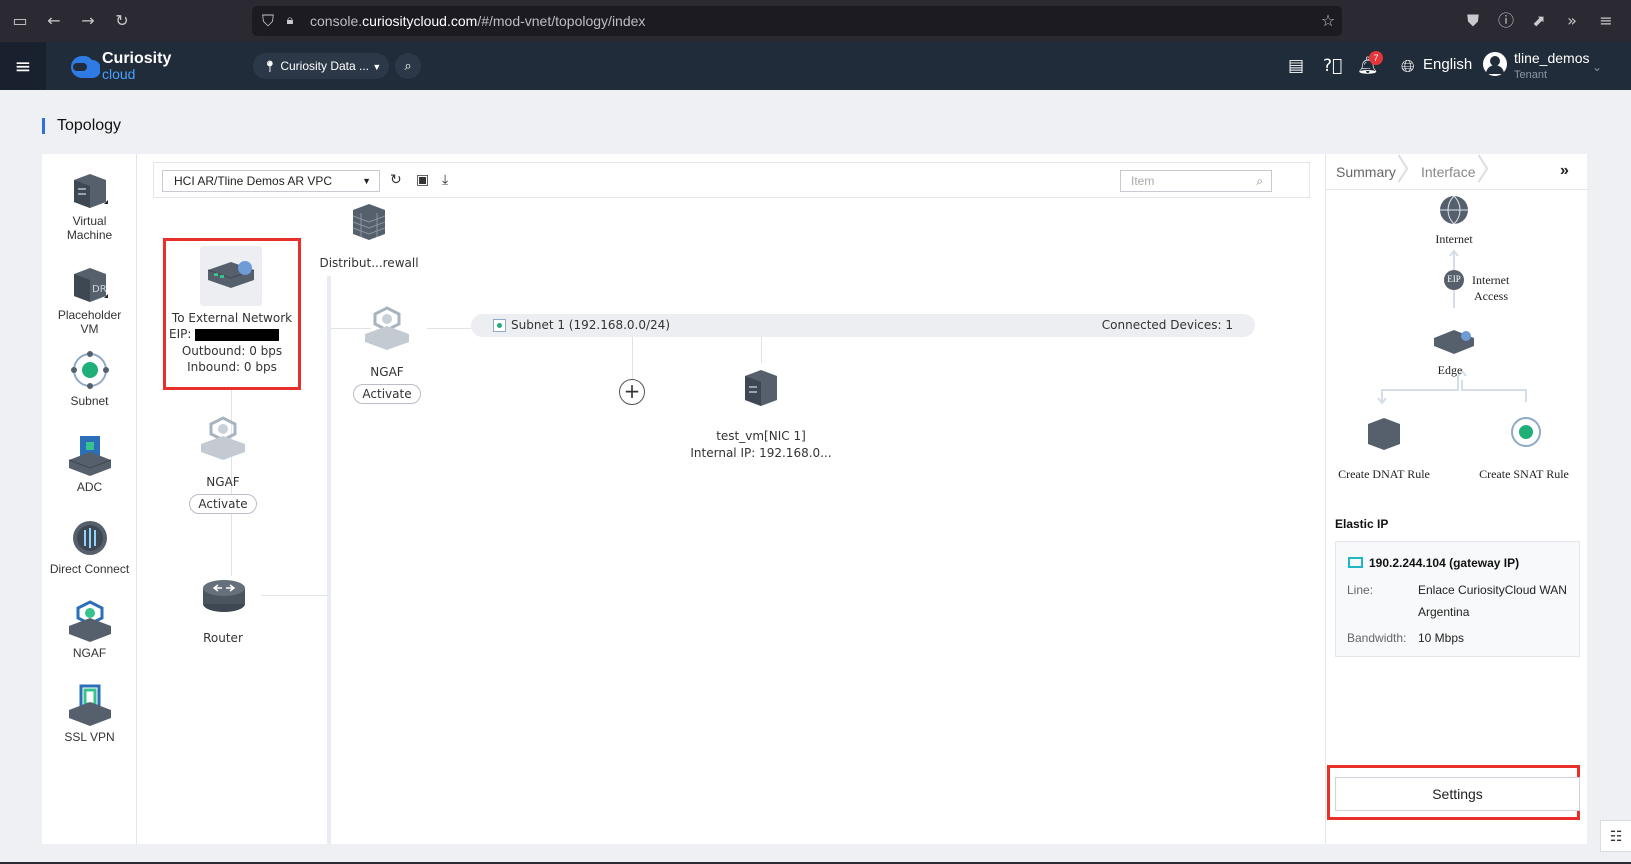  What do you see at coordinates (290, 20) in the screenshot?
I see `lock-icon: 🔒︎` at bounding box center [290, 20].